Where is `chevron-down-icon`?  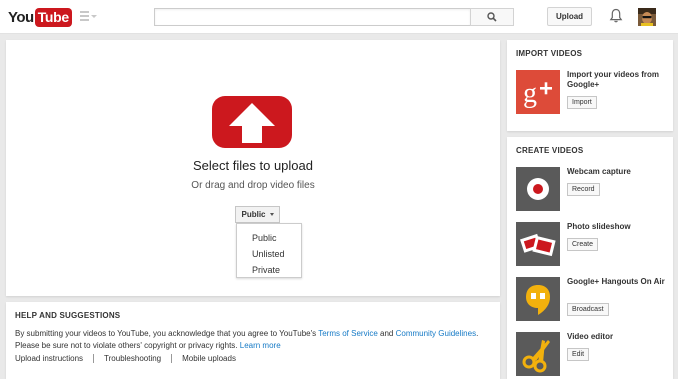
chevron-down-icon is located at coordinates (271, 214).